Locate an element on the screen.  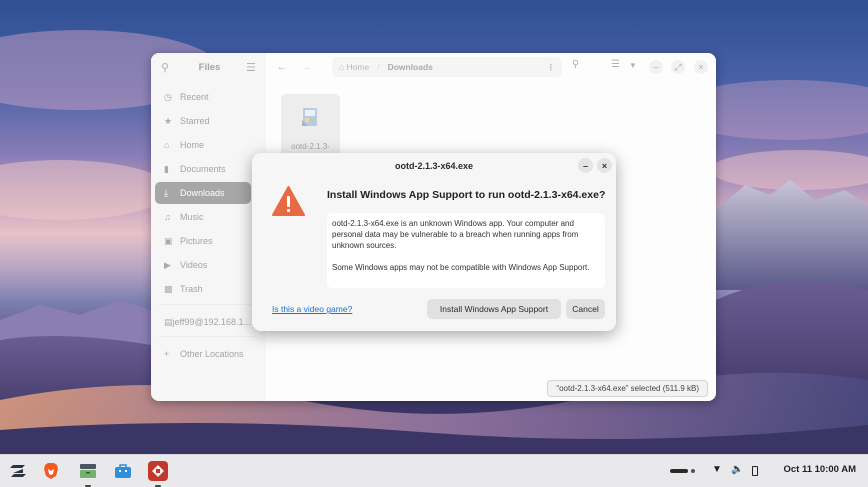
view-list-icon: ☰ is located at coordinates (615, 64).